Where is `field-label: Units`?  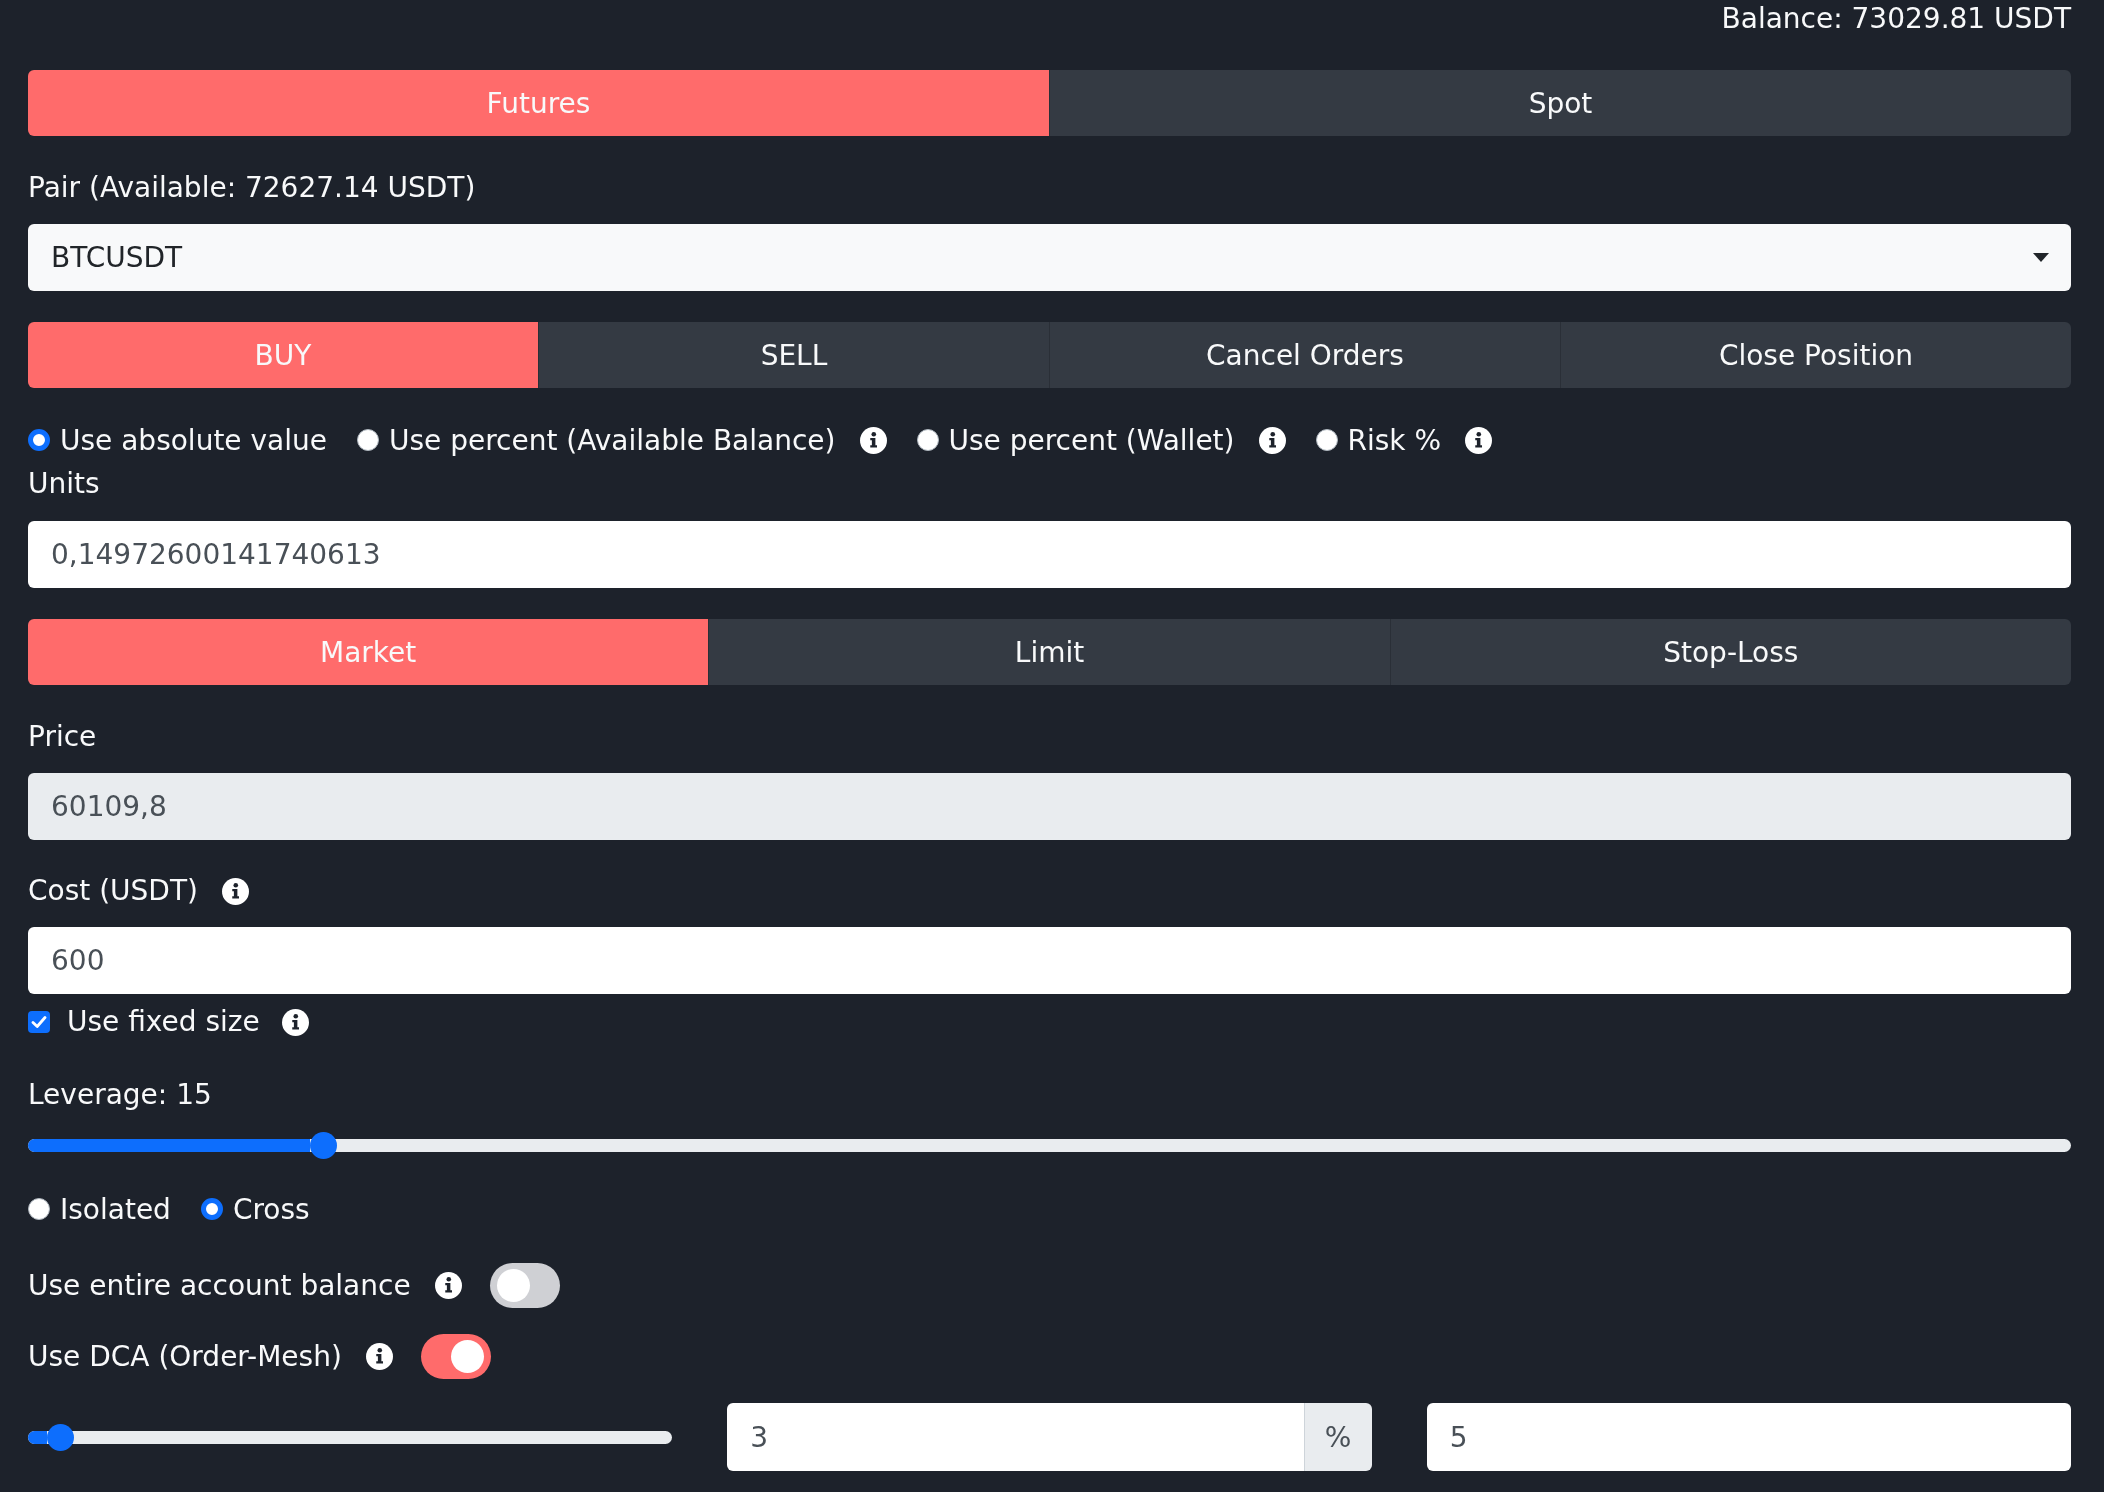
field-label: Units is located at coordinates (64, 484).